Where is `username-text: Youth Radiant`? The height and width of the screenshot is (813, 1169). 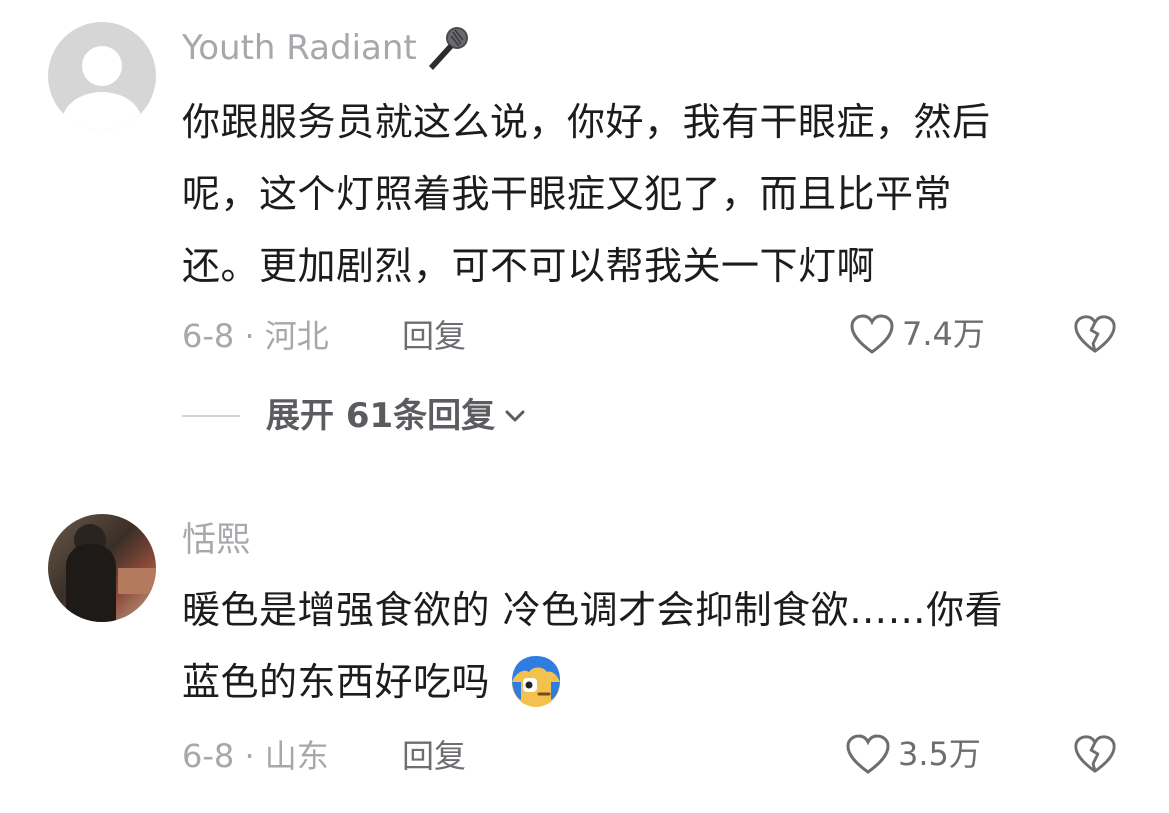
username-text: Youth Radiant is located at coordinates (299, 48).